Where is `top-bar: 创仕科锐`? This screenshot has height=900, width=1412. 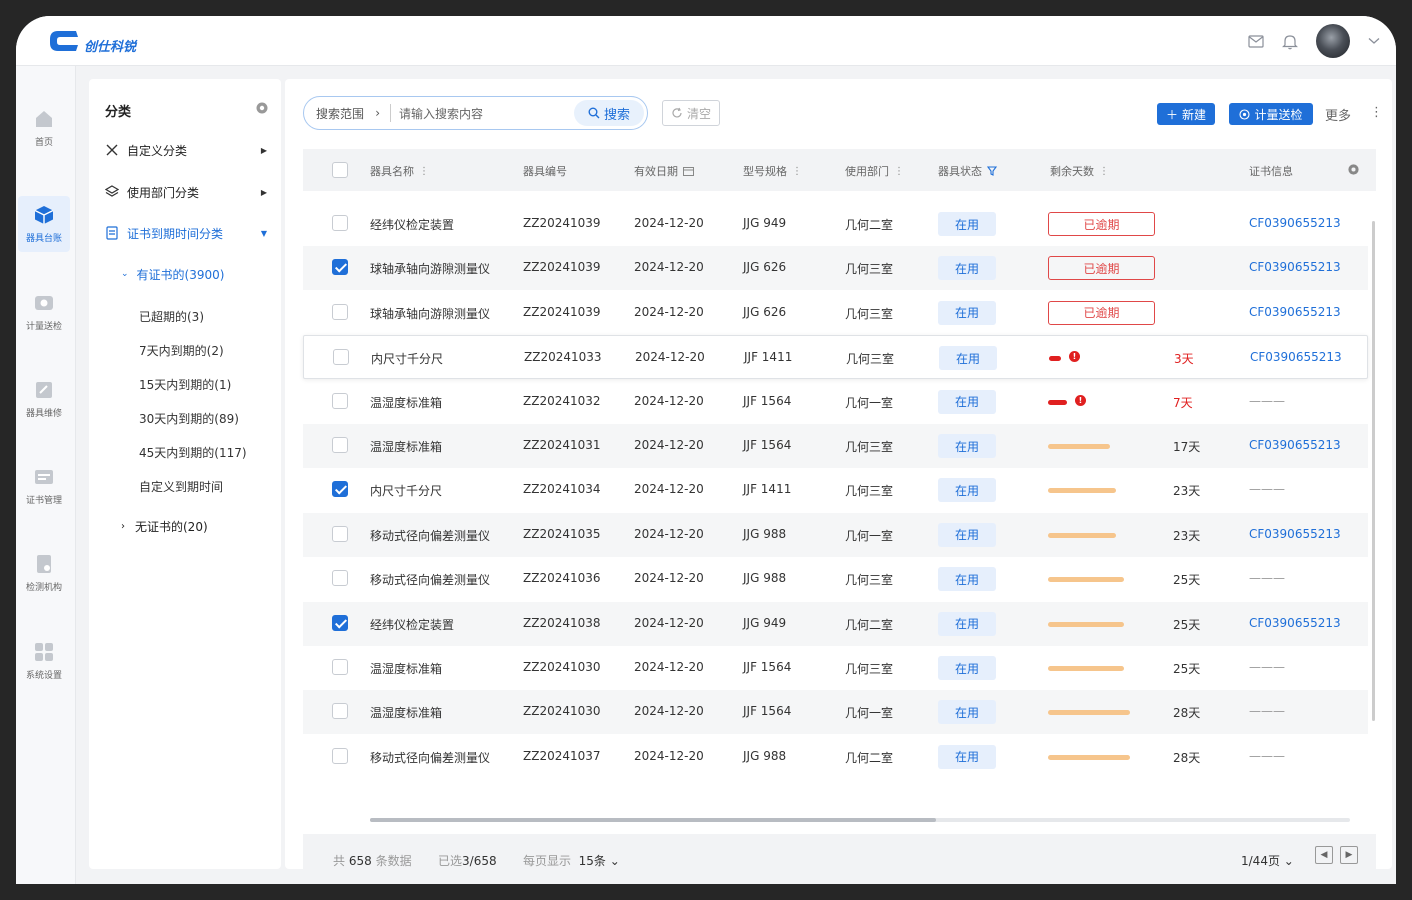
top-bar: 创仕科锐 is located at coordinates (706, 41).